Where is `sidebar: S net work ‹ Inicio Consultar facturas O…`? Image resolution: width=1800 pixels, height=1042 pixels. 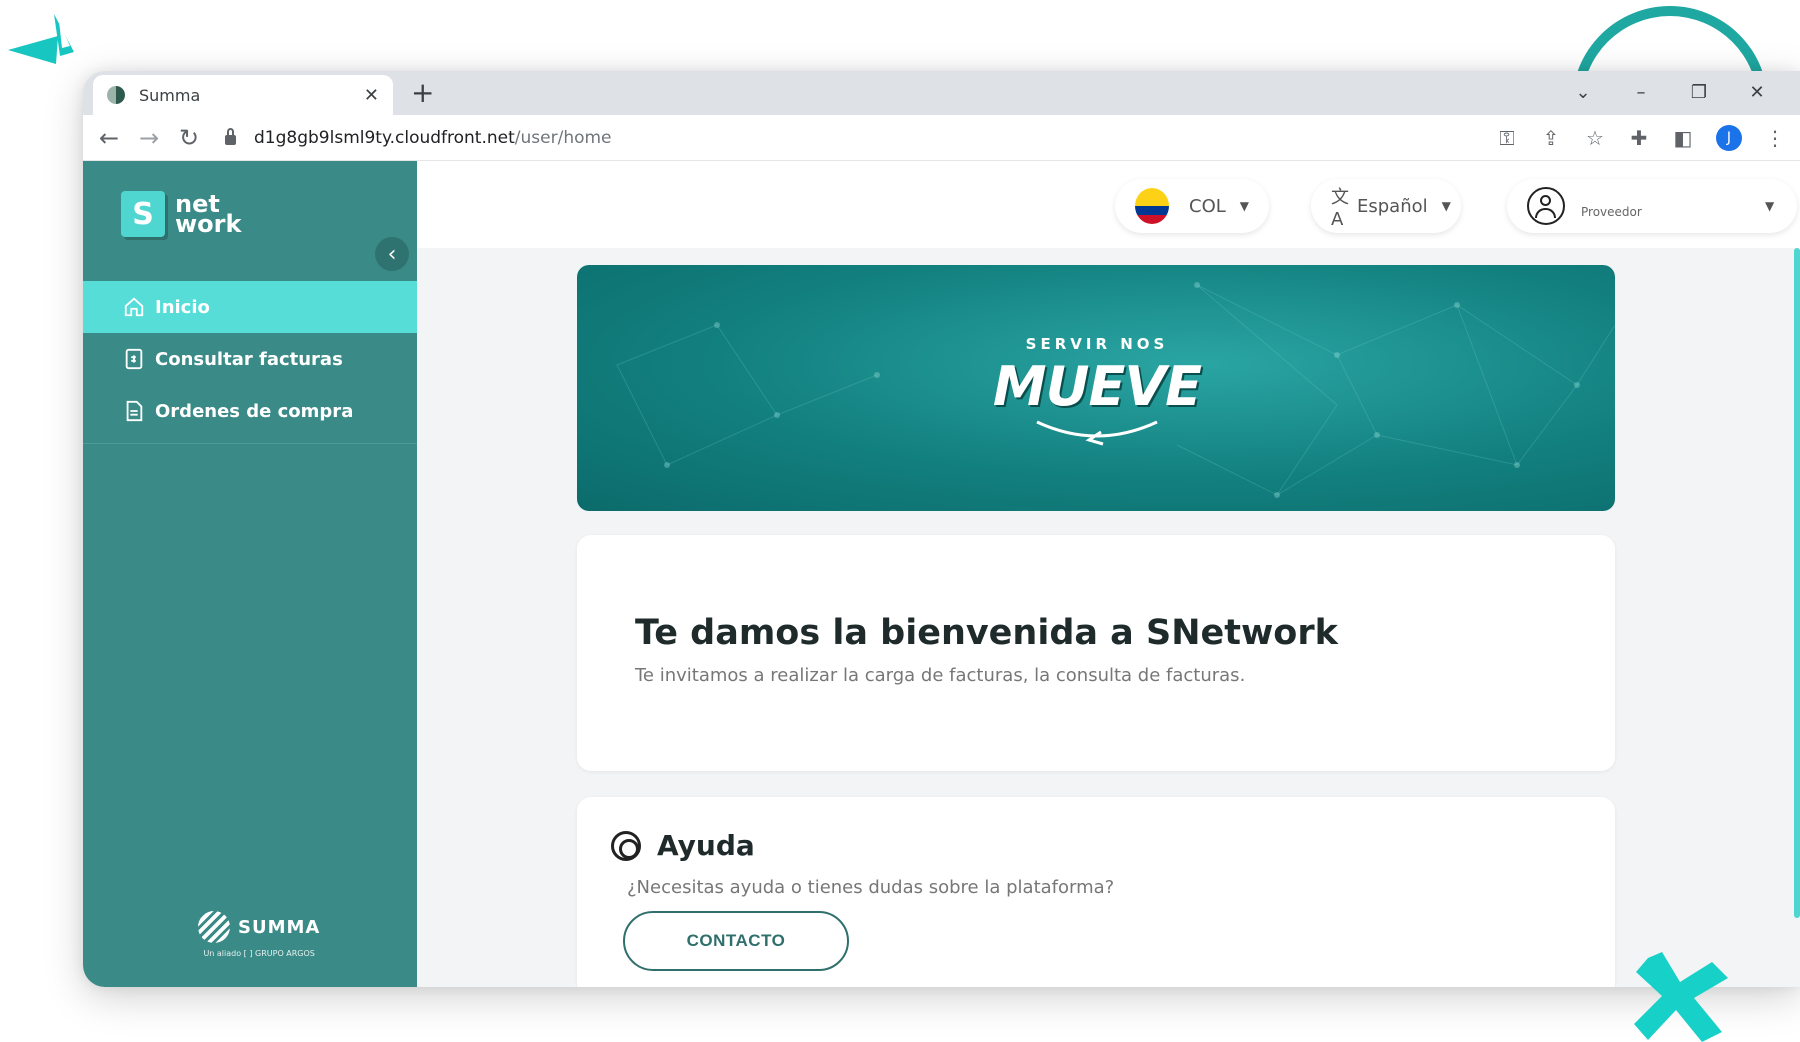 sidebar: S net work ‹ Inicio Consultar facturas O… is located at coordinates (250, 574).